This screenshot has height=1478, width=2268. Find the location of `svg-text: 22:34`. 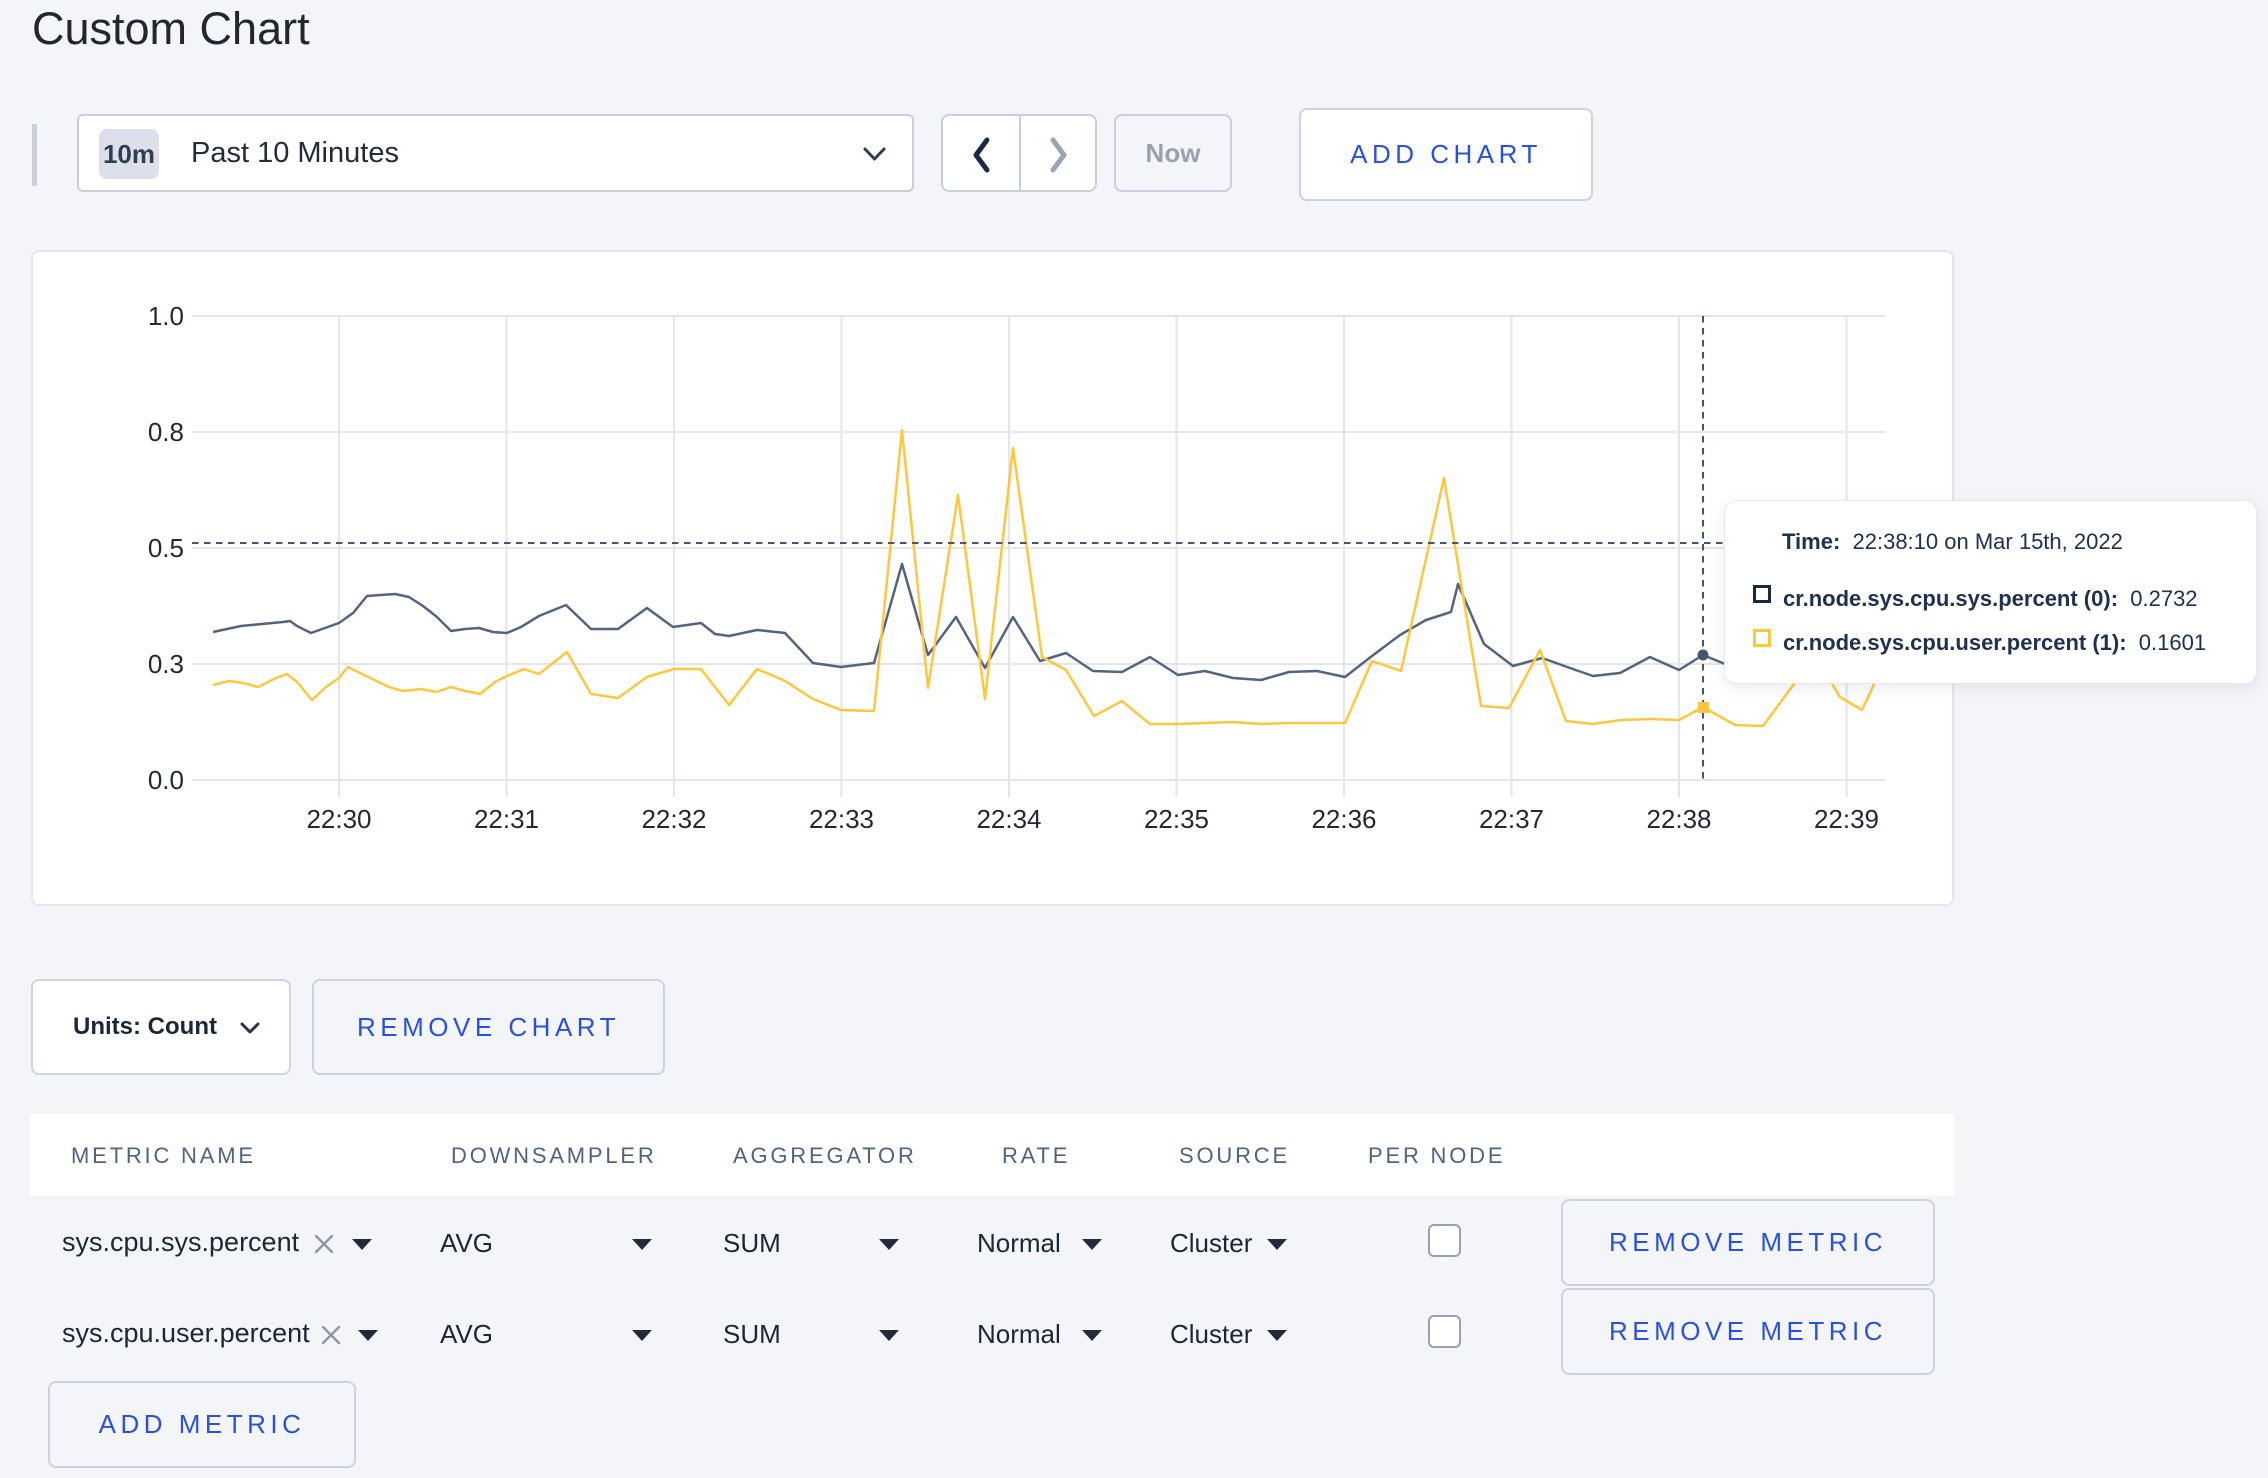

svg-text: 22:34 is located at coordinates (1008, 819).